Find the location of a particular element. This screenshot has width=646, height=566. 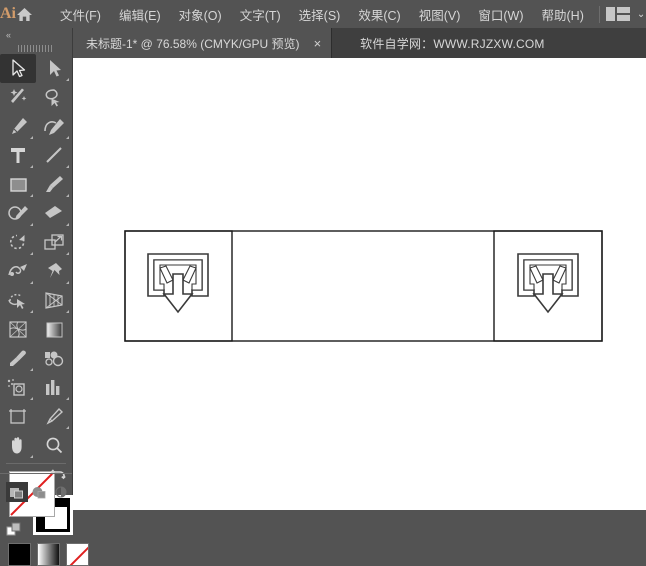

screen-mode-buttons is located at coordinates (39, 492).